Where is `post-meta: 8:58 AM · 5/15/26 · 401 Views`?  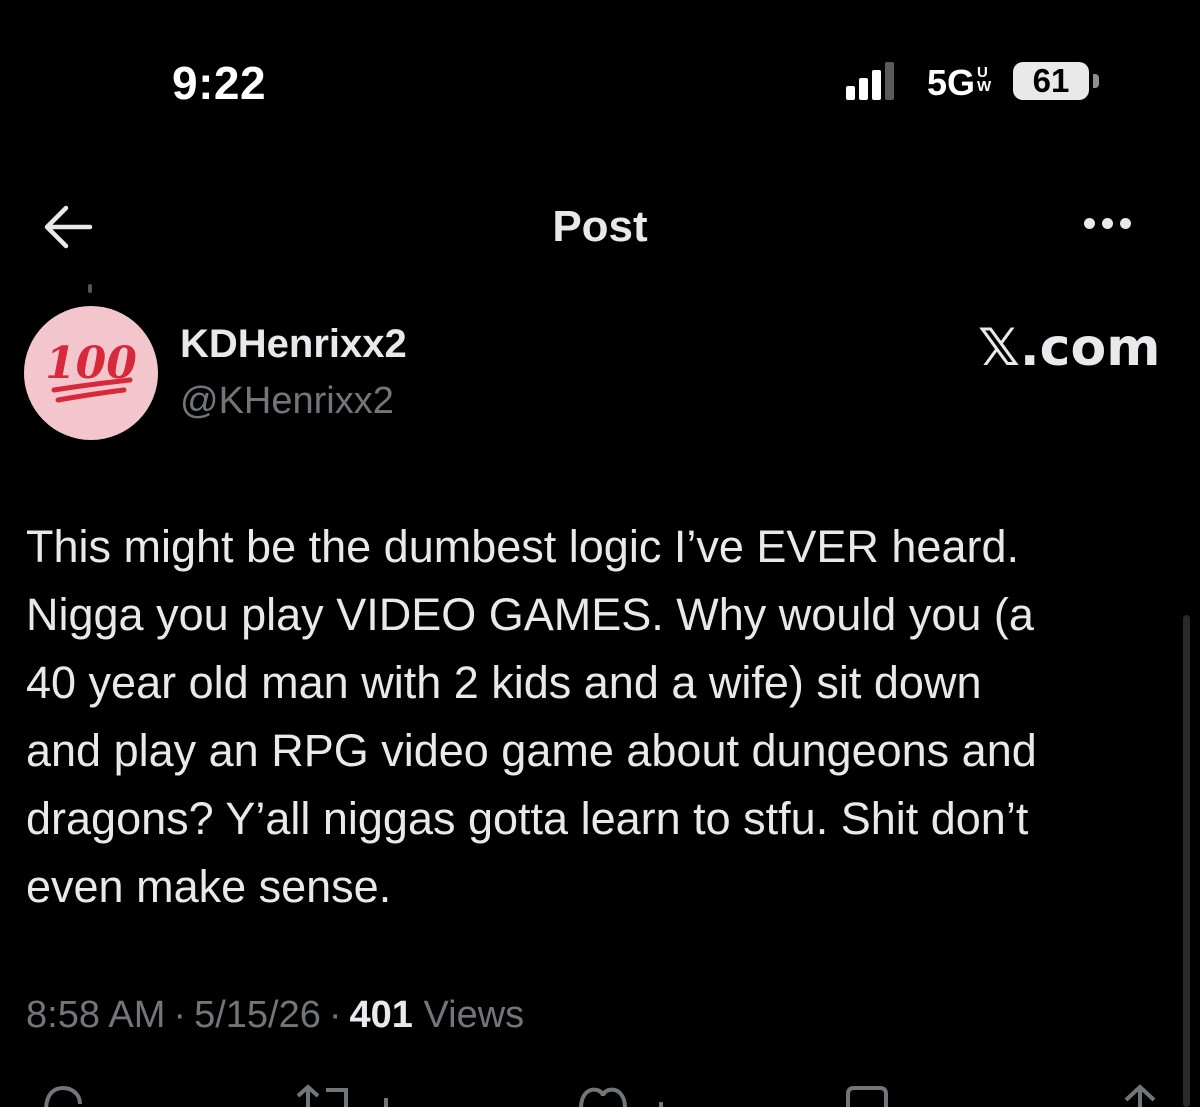 post-meta: 8:58 AM · 5/15/26 · 401 Views is located at coordinates (275, 1015).